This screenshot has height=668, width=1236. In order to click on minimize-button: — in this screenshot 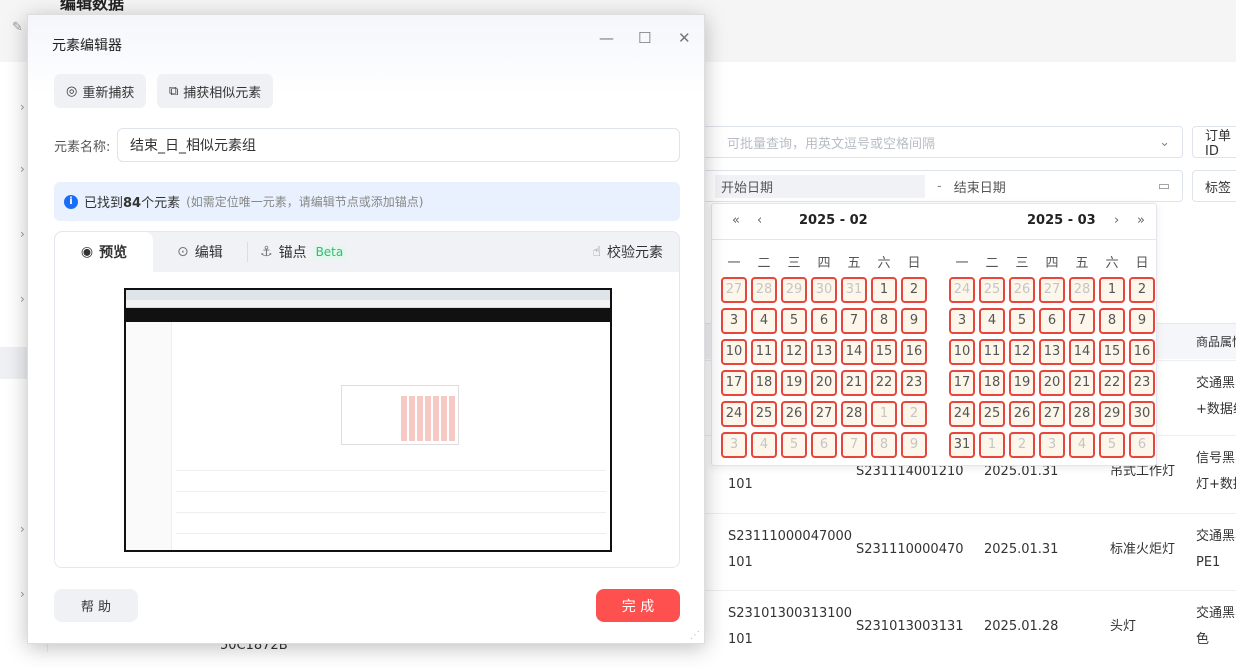, I will do `click(606, 38)`.